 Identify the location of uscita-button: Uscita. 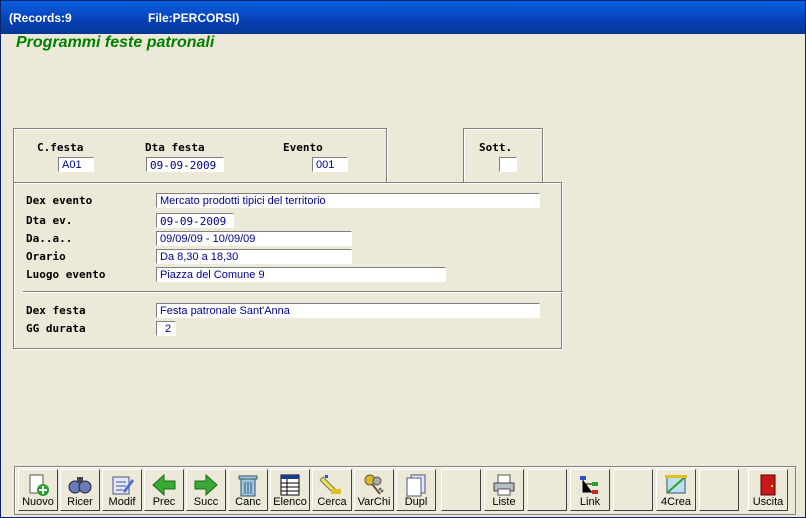
(768, 490).